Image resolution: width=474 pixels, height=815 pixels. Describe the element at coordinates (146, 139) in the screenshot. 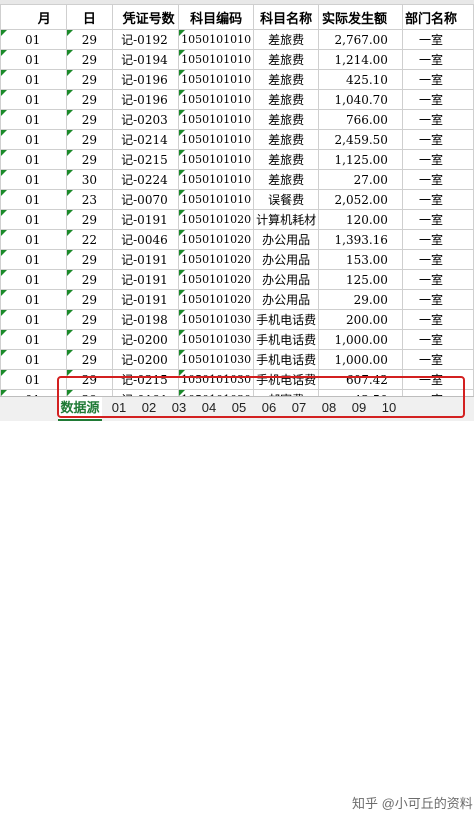

I see `cell-voucher: 记-0214` at that location.